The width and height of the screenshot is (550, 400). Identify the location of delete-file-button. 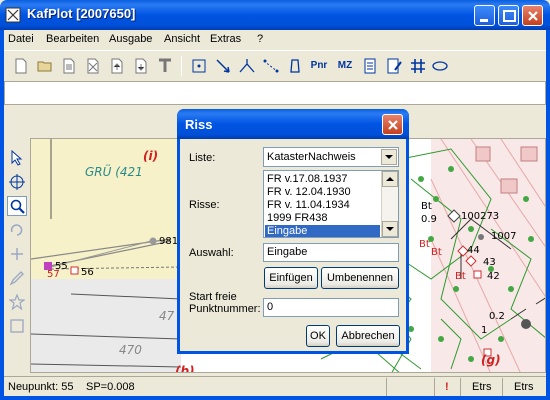
(93, 66).